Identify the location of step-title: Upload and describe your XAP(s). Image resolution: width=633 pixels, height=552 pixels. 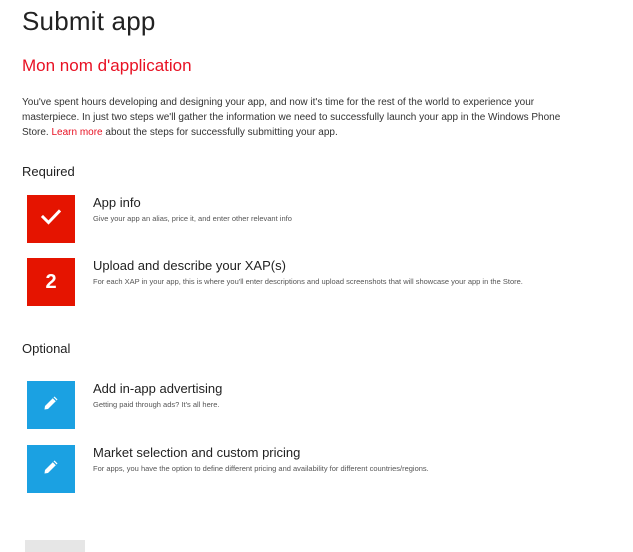
(189, 265).